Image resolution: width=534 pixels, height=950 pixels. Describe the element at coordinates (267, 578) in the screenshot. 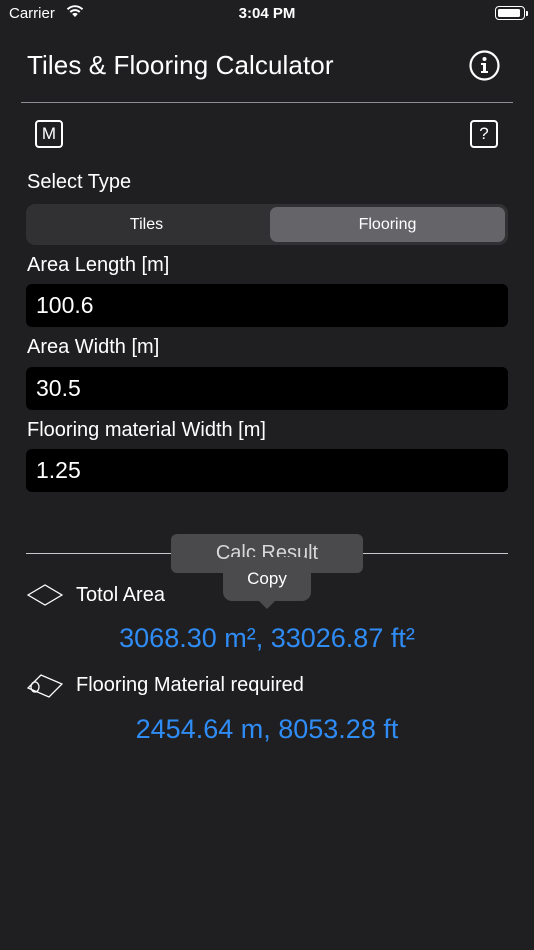

I see `copy-tooltip-label: Copy` at that location.